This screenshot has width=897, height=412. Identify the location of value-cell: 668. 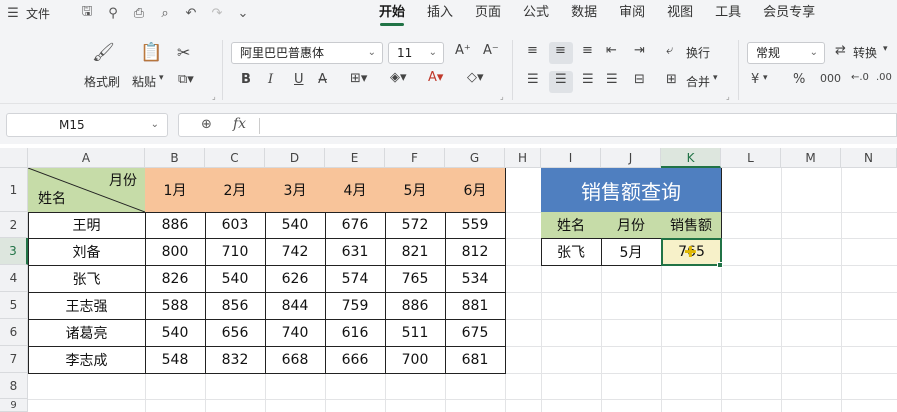
(295, 360).